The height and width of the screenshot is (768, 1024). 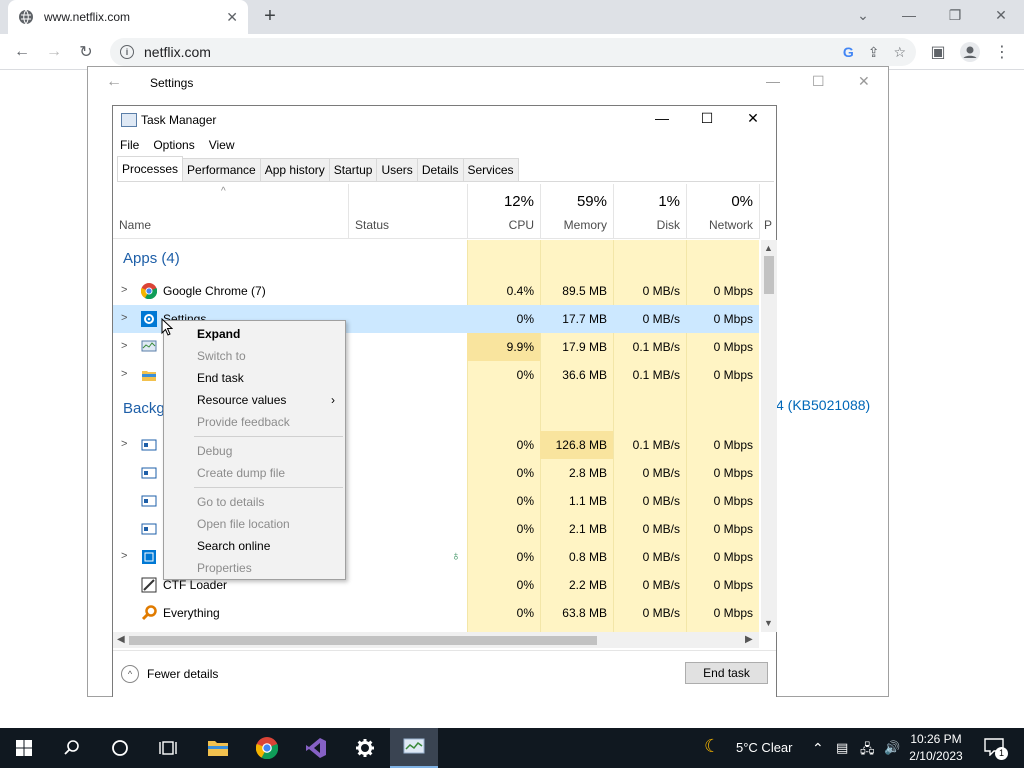 I want to click on col-status: Status, so click(x=407, y=211).